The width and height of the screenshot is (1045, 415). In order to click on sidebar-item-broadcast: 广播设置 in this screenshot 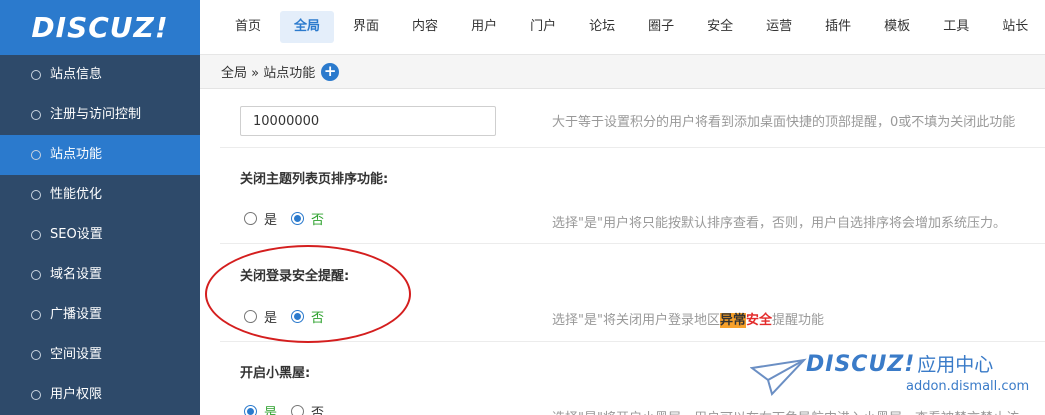, I will do `click(100, 315)`.